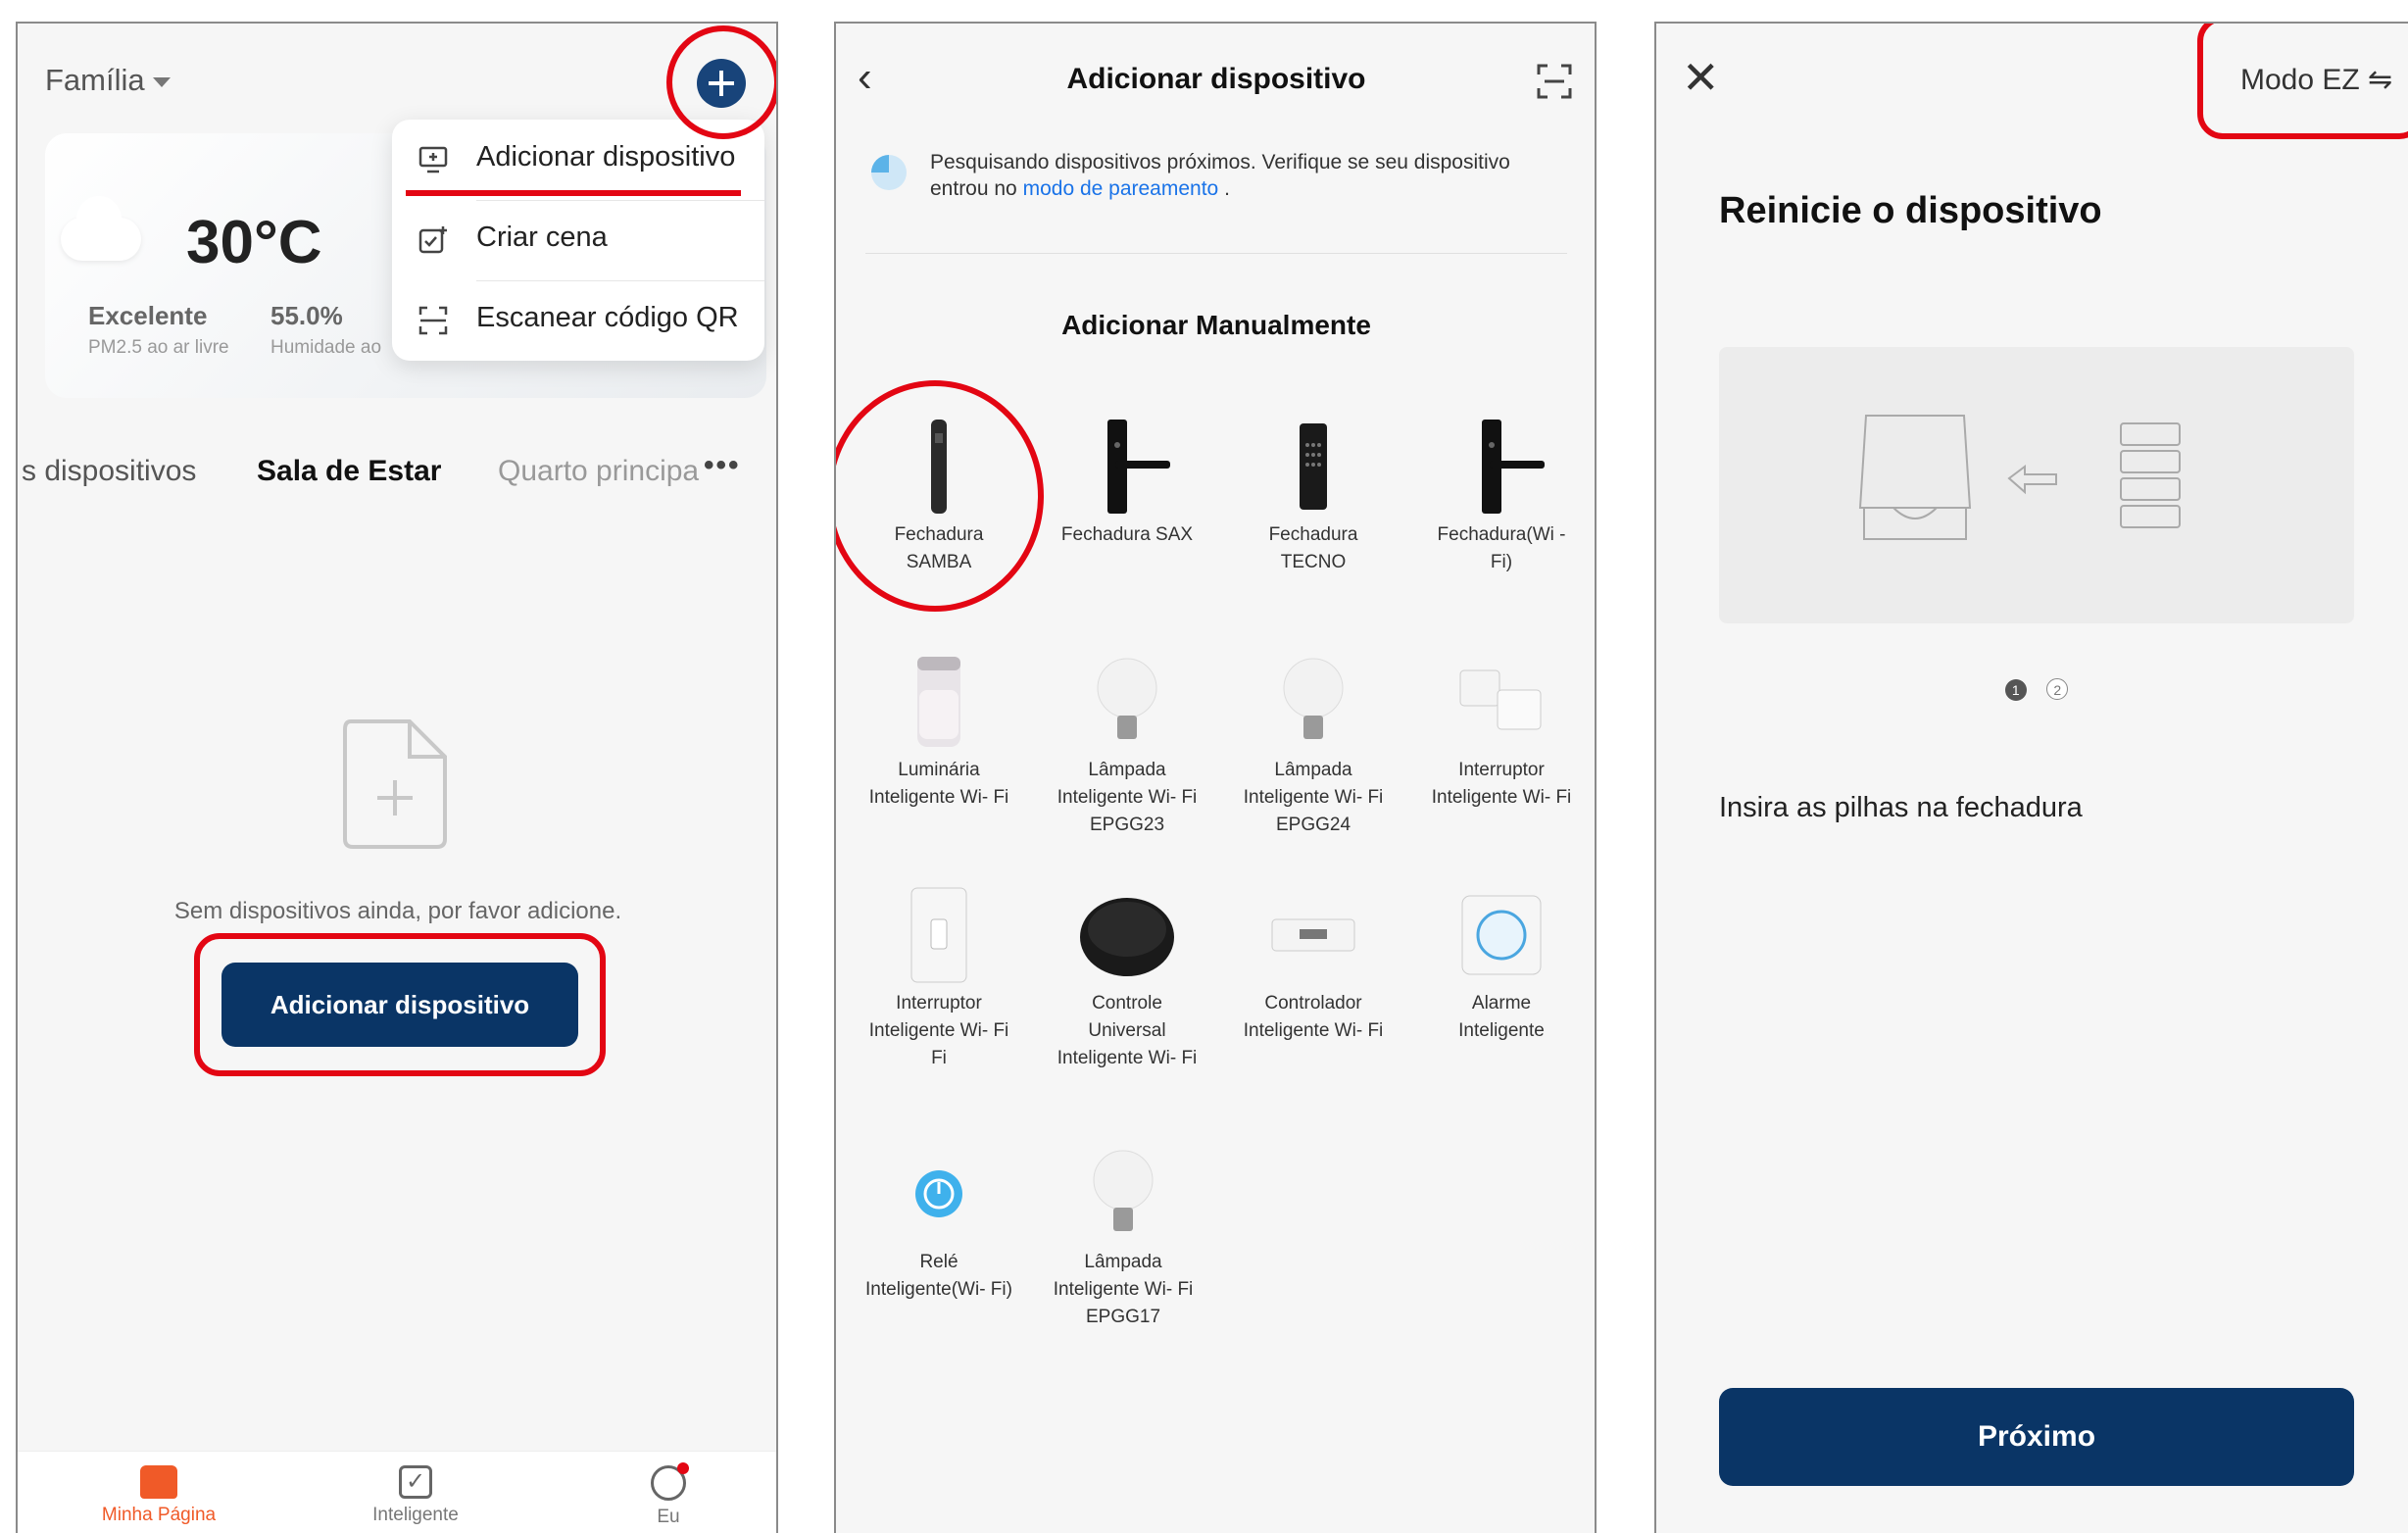 The height and width of the screenshot is (1533, 2408). What do you see at coordinates (608, 317) in the screenshot?
I see `menu-item-label: Escanear código QR` at bounding box center [608, 317].